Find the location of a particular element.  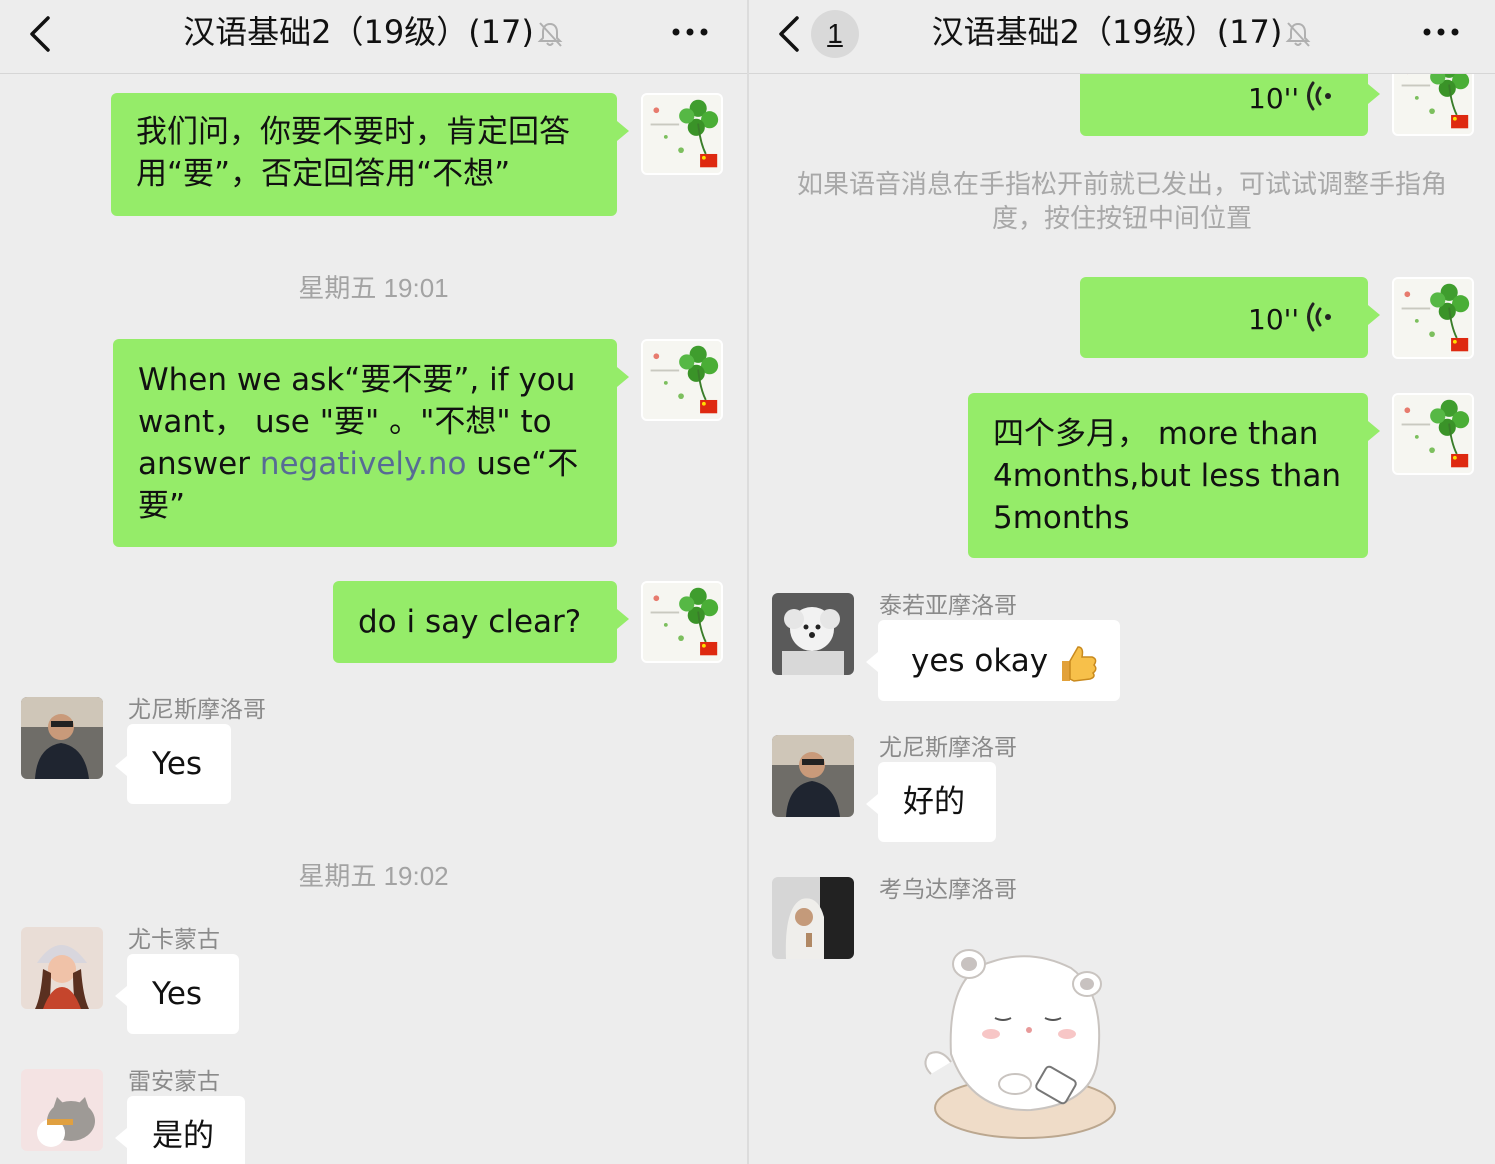

sender-name: 尤卡蒙古 is located at coordinates (174, 940).